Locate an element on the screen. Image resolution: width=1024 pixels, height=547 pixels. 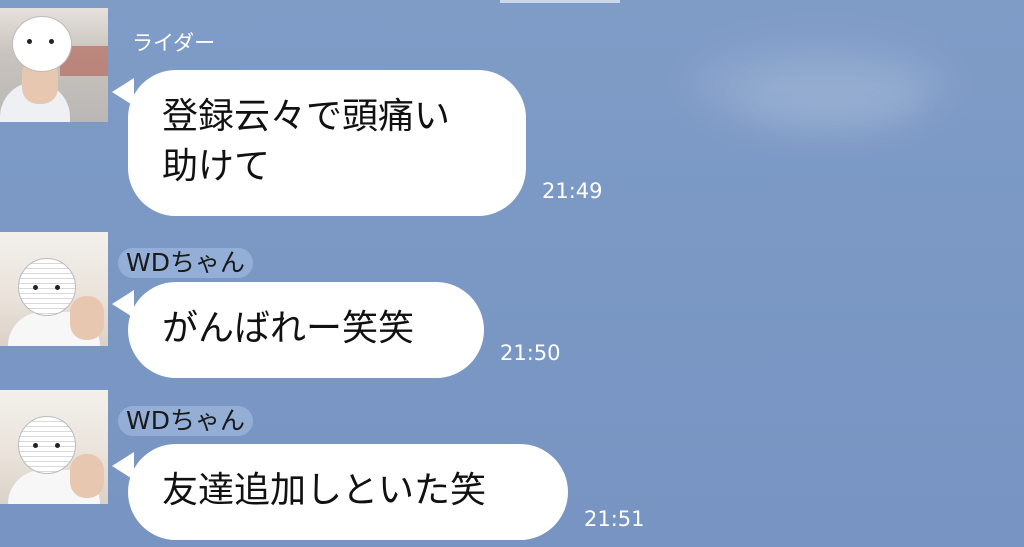
sender-name: ライダー is located at coordinates (174, 43).